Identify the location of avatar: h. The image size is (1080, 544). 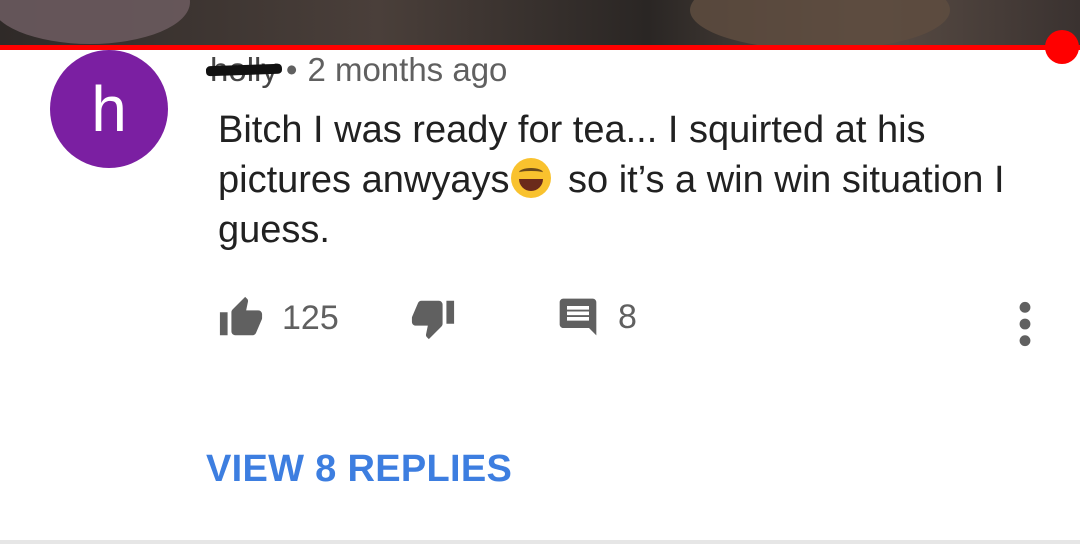
(109, 109).